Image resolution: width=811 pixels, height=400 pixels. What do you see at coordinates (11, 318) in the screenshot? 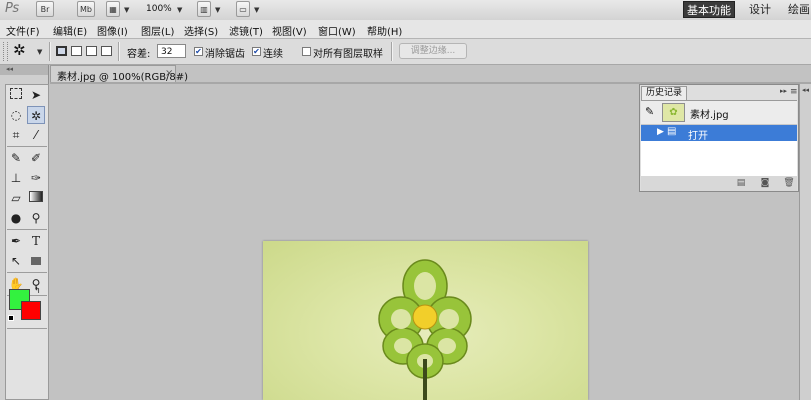
I see `default-colors-icon` at bounding box center [11, 318].